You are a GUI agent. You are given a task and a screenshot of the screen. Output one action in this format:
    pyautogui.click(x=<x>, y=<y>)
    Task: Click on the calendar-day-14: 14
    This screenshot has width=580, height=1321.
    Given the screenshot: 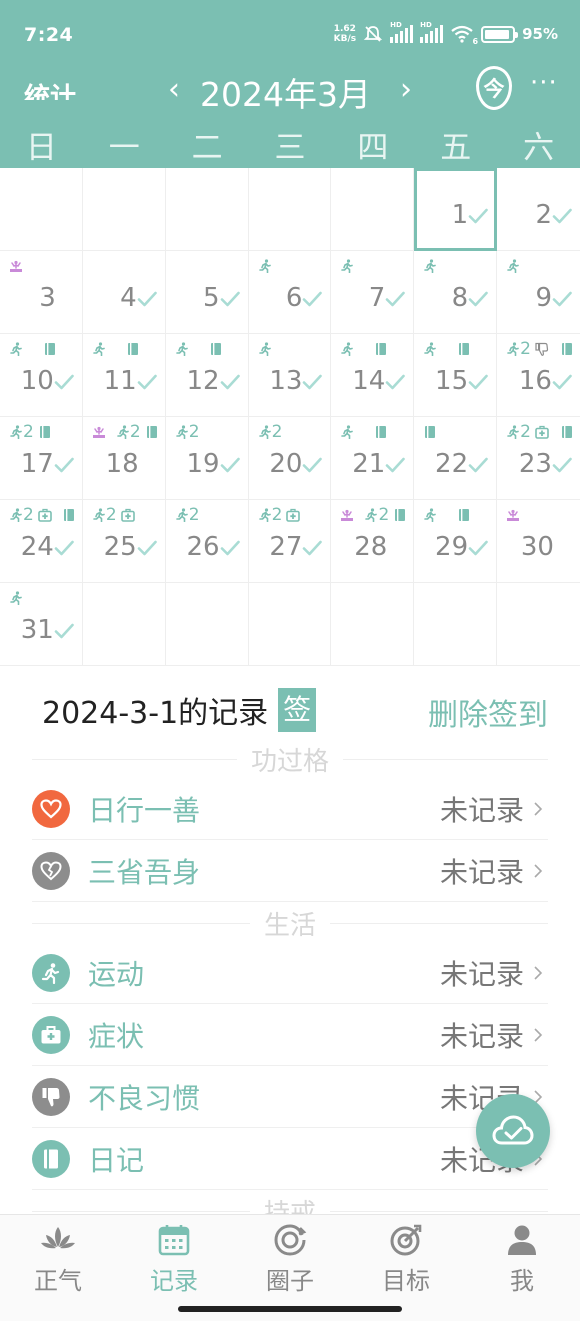 What is the action you would take?
    pyautogui.click(x=373, y=375)
    